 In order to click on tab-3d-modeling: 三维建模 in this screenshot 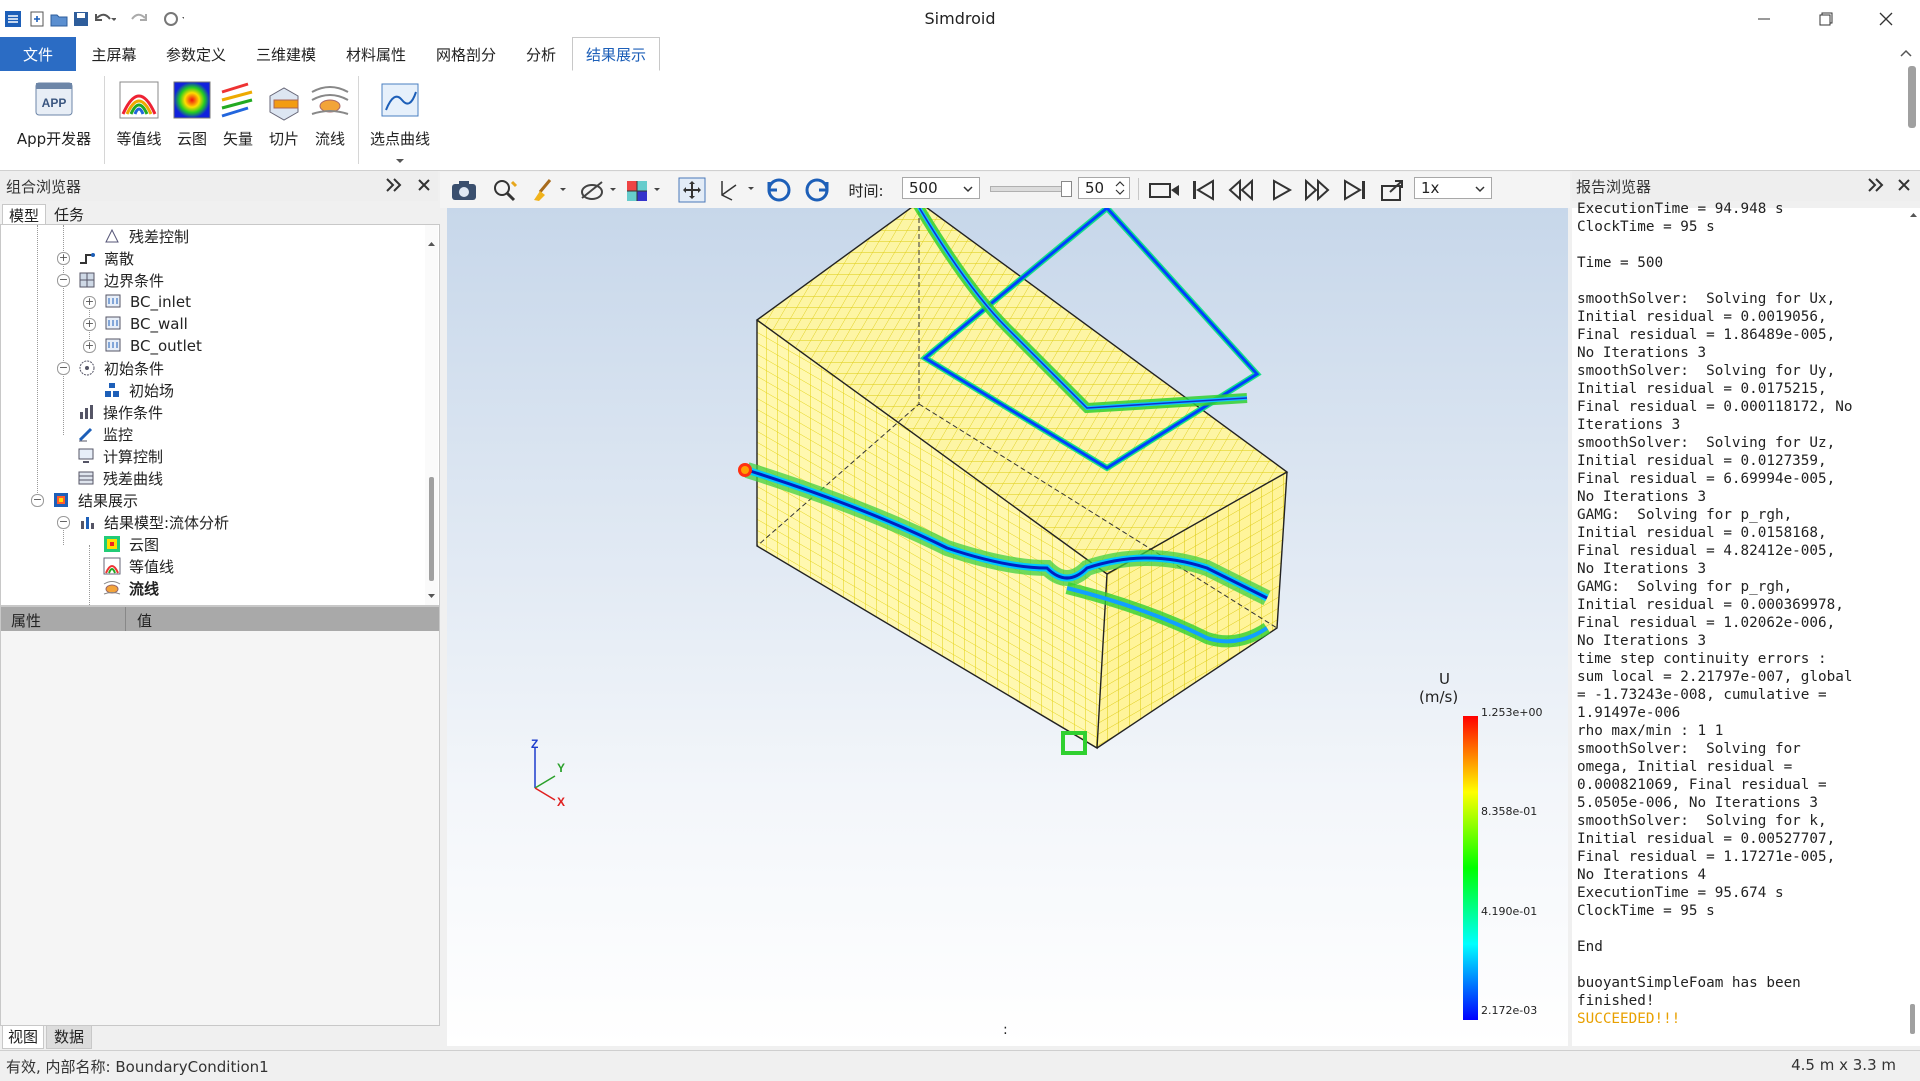, I will do `click(286, 54)`.